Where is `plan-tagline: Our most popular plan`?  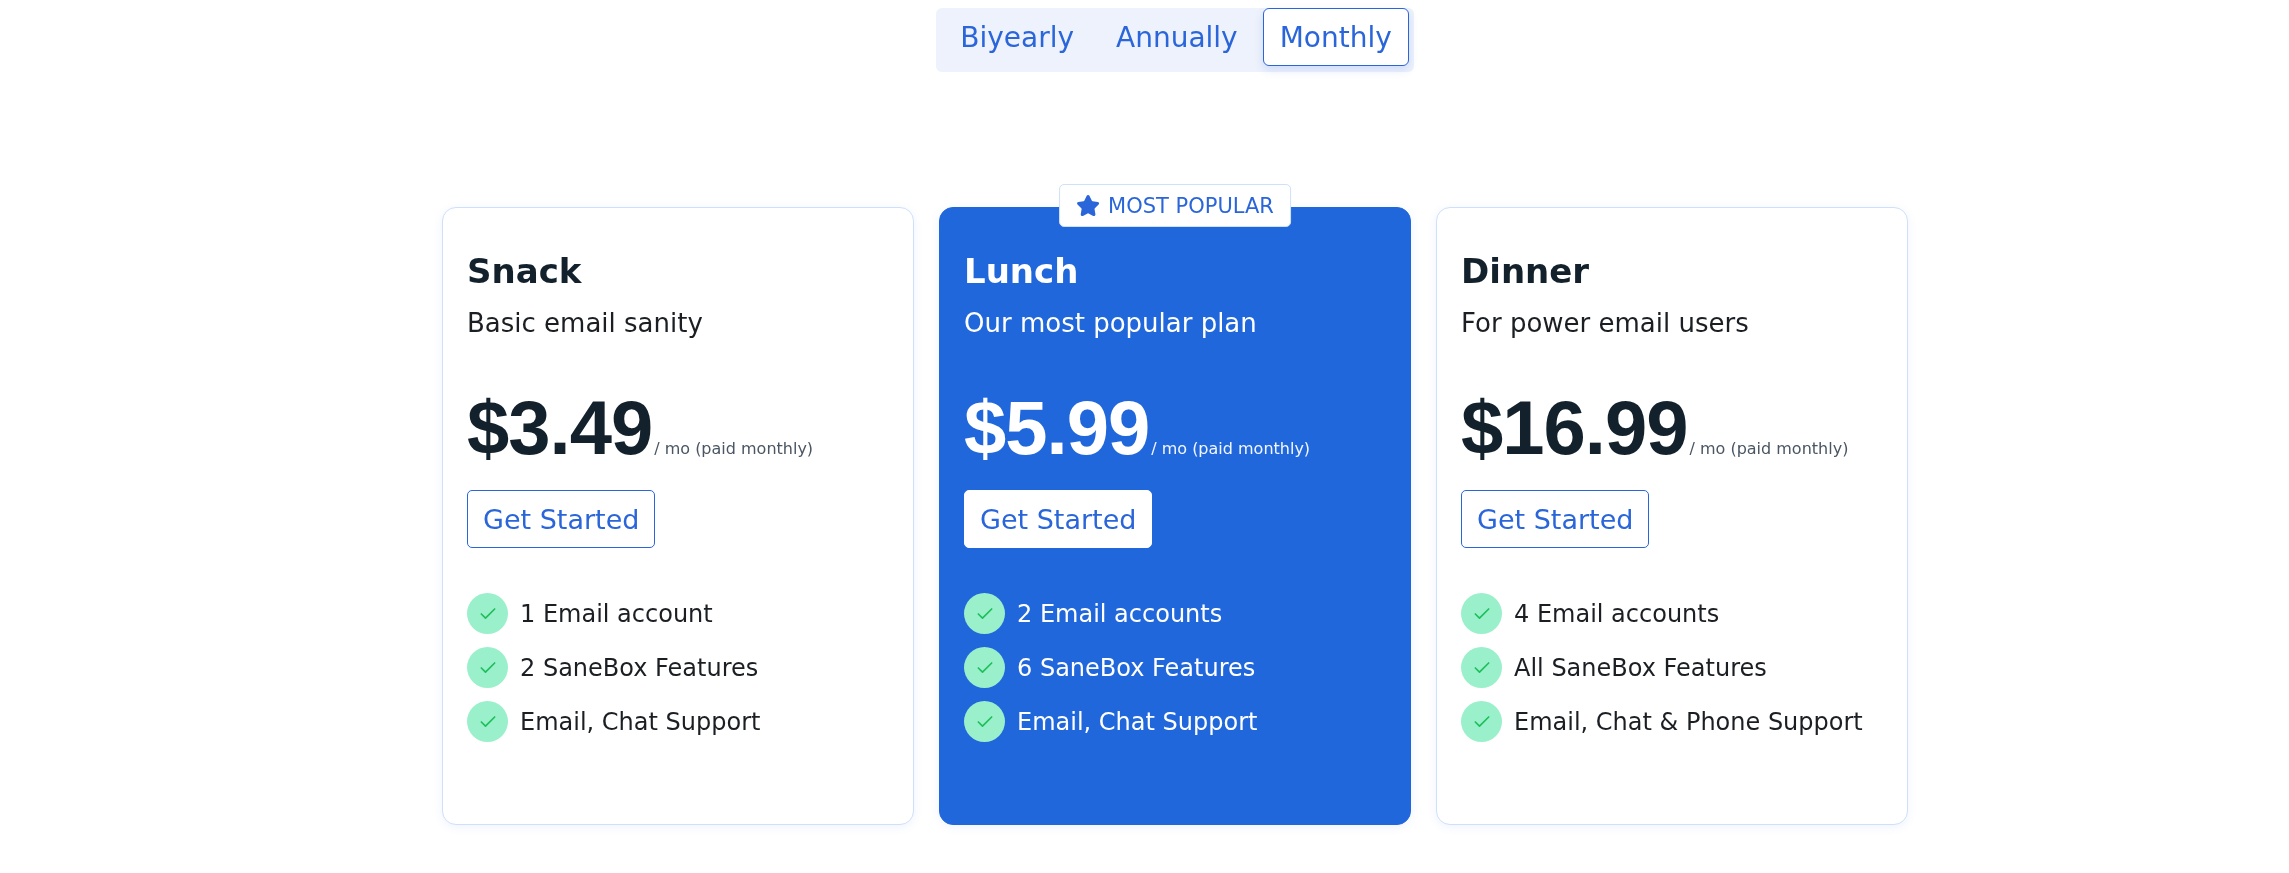 plan-tagline: Our most popular plan is located at coordinates (1110, 323).